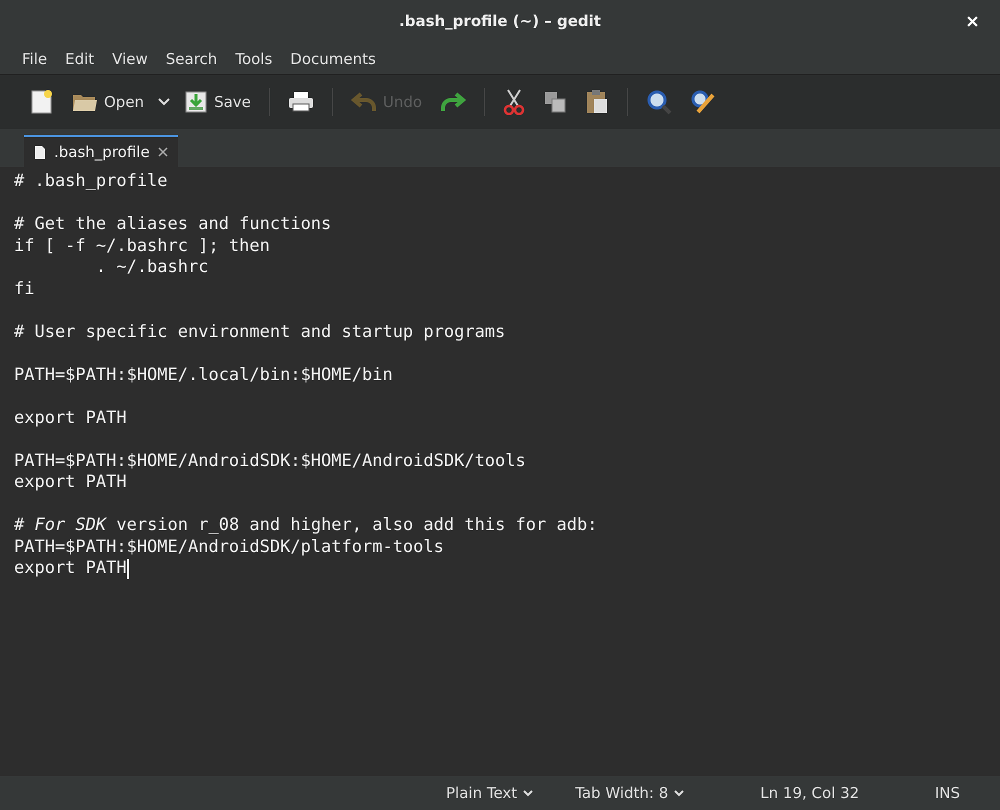 This screenshot has width=1000, height=810. Describe the element at coordinates (260, 332) in the screenshot. I see `code-line: # User specific environment and startup programs` at that location.